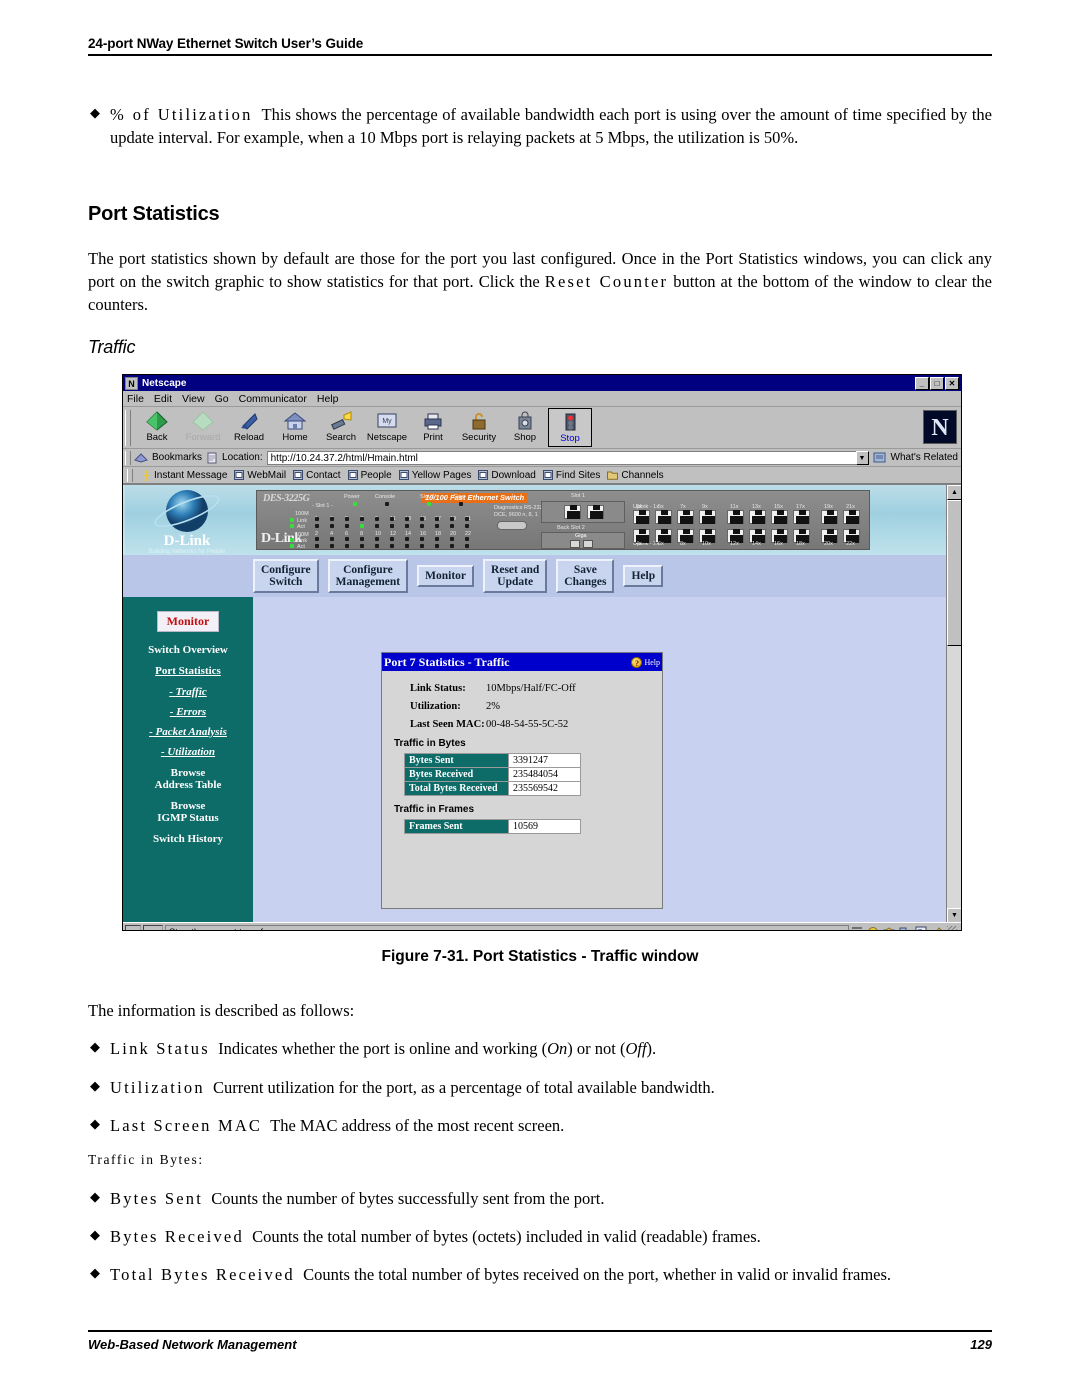  What do you see at coordinates (685, 517) in the screenshot?
I see `rj45-port-7x-top` at bounding box center [685, 517].